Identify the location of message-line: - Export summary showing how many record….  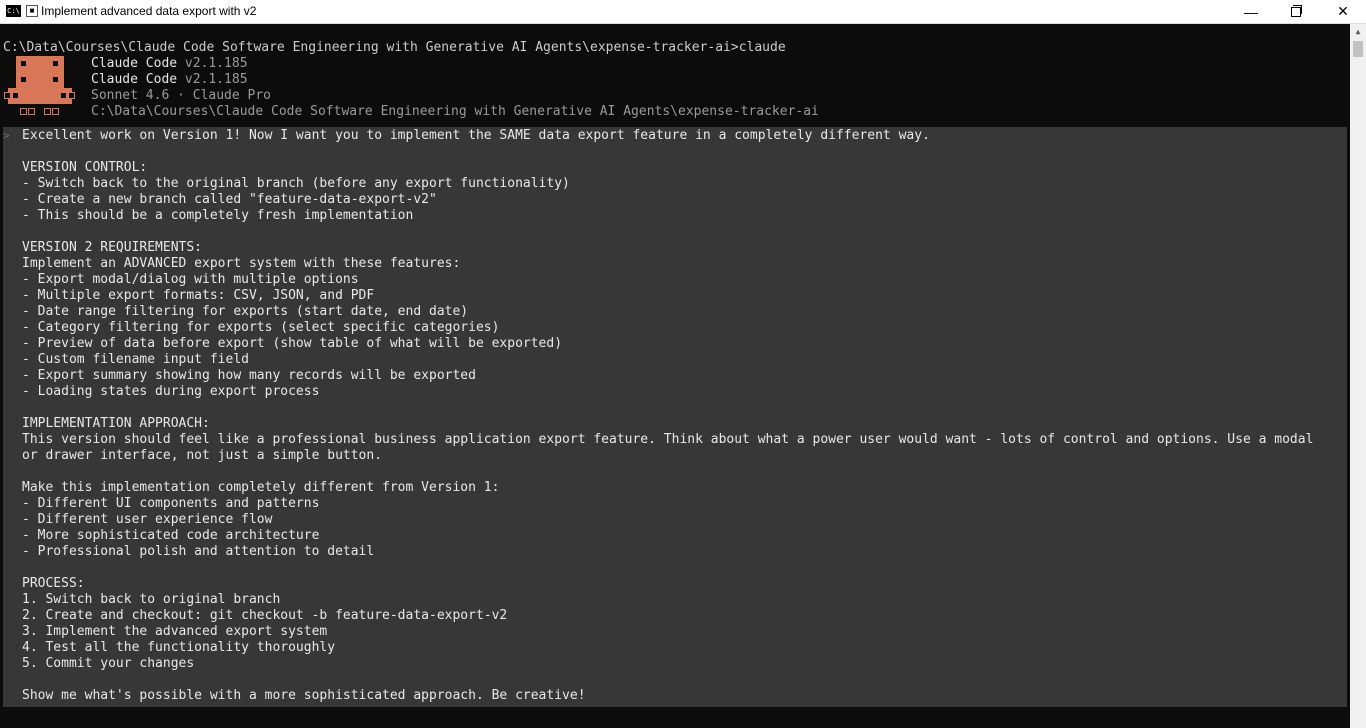
(249, 375).